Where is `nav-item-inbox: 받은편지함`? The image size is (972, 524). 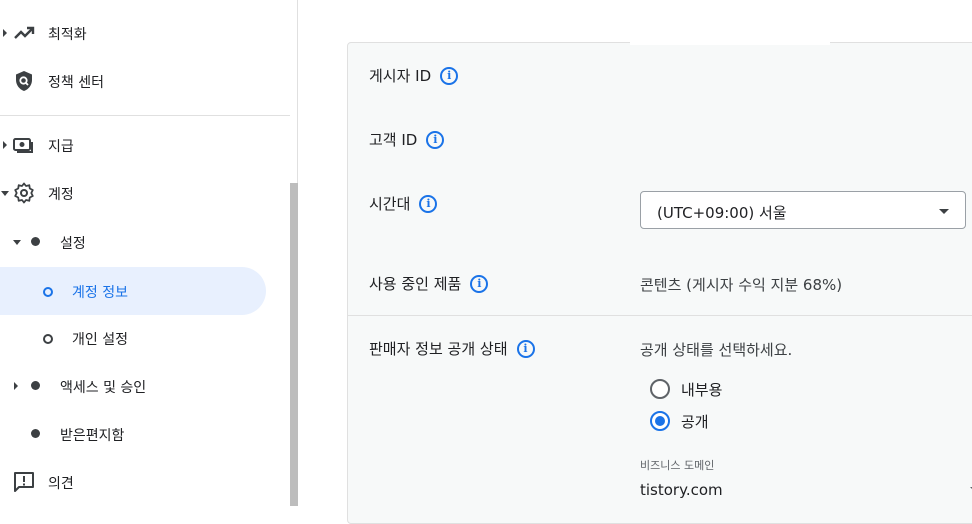
nav-item-inbox: 받은편지함 is located at coordinates (145, 434).